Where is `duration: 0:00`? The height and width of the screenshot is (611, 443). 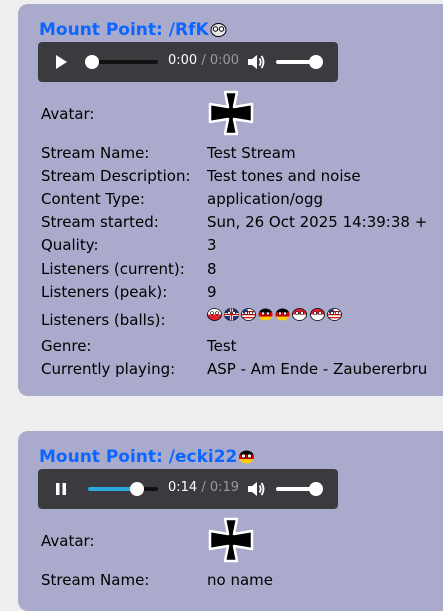 duration: 0:00 is located at coordinates (224, 60).